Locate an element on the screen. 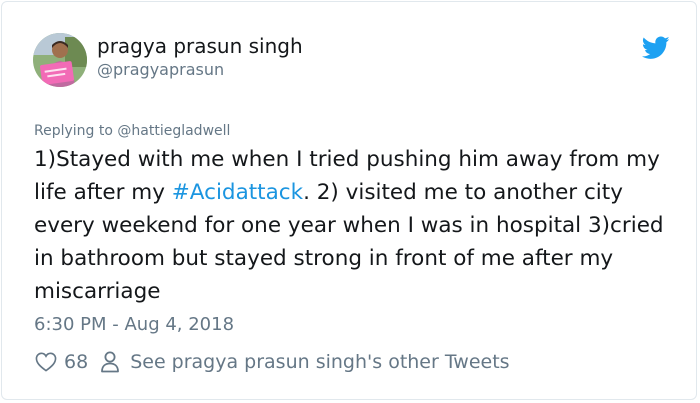 Image resolution: width=700 pixels, height=403 pixels. user-handle: @pragyaprasun is located at coordinates (160, 70).